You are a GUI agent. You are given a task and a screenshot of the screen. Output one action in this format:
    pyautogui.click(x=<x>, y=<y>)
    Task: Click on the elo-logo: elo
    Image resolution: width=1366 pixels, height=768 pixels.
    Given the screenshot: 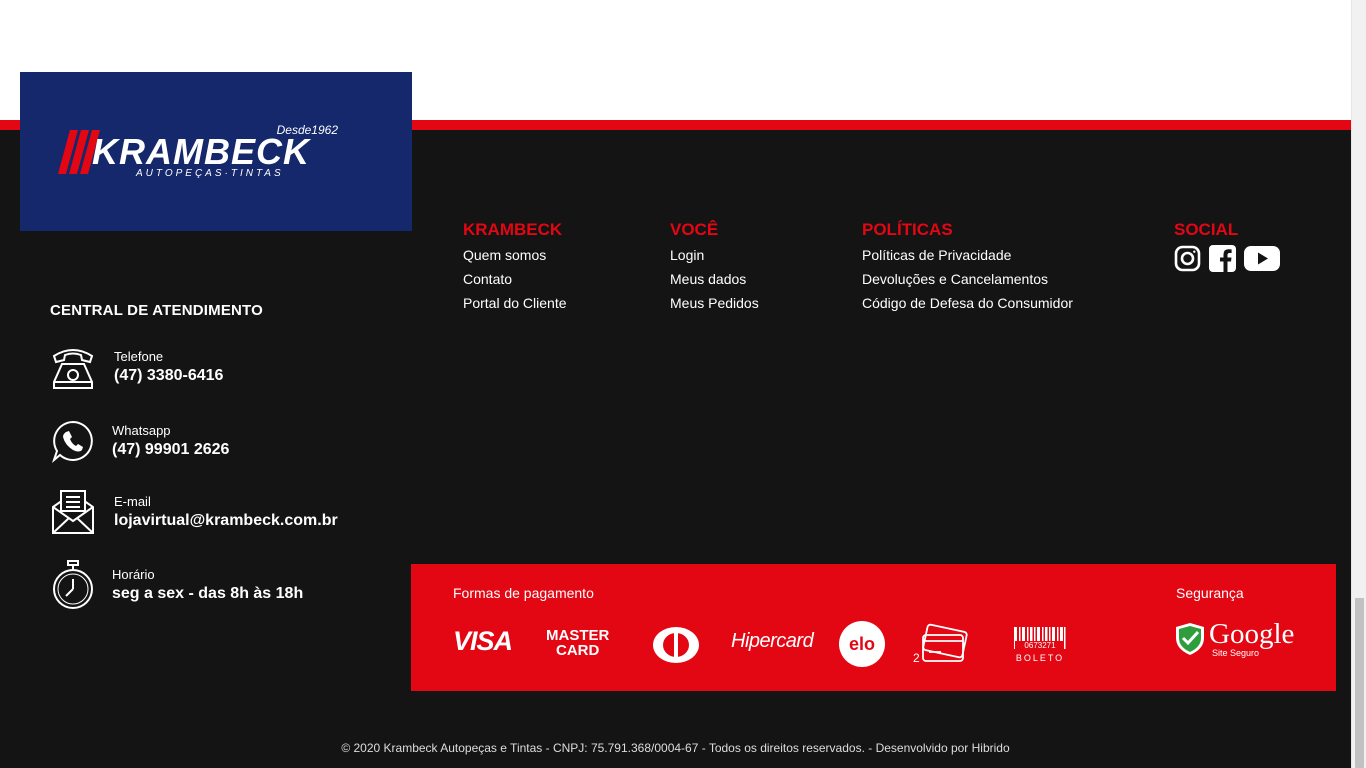 What is the action you would take?
    pyautogui.click(x=862, y=644)
    